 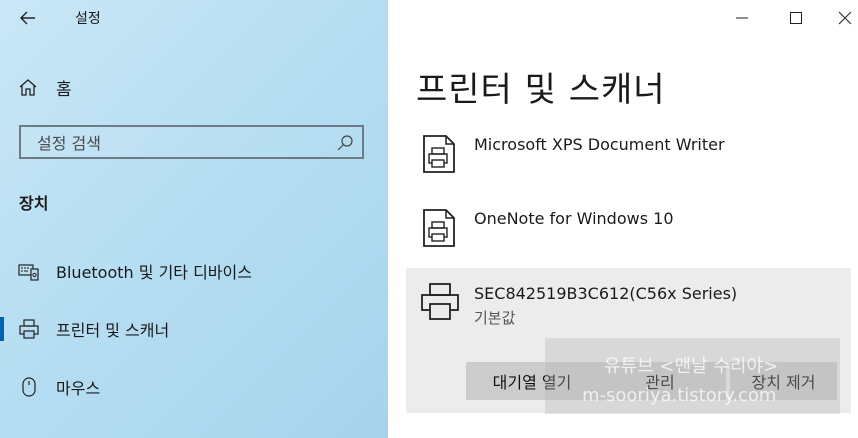 I want to click on printer-item: Microsoft XPS Document Writer, so click(x=628, y=156).